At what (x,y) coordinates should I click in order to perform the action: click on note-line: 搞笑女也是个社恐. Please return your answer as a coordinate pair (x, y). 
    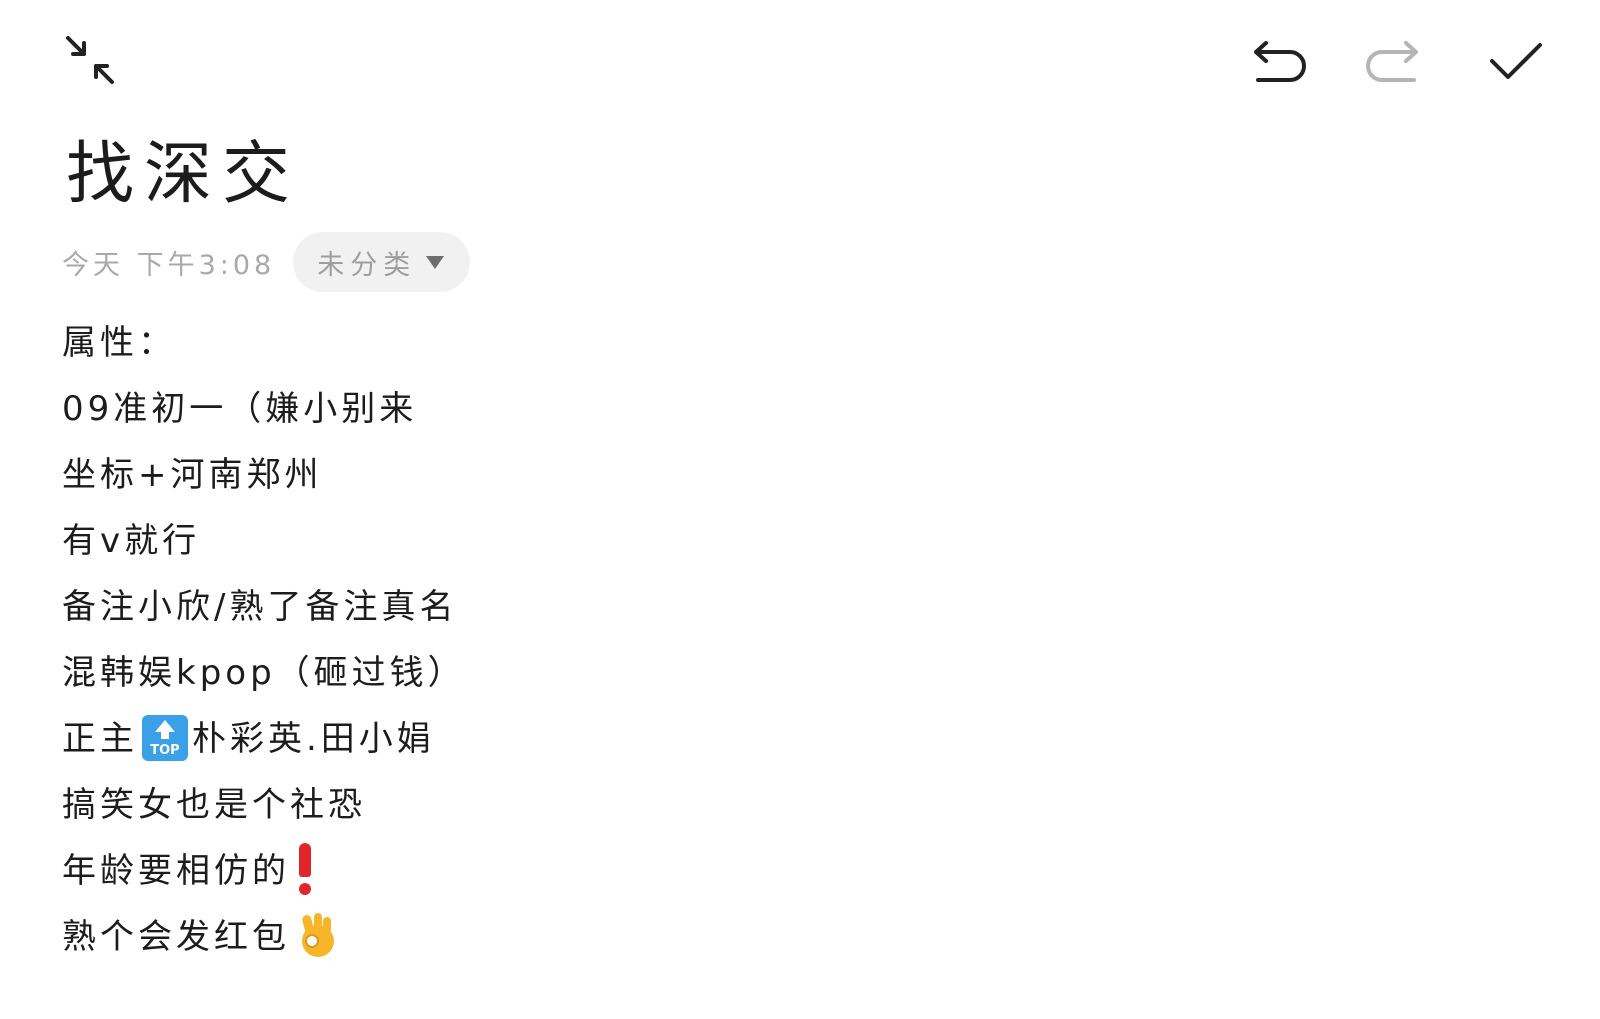
    Looking at the image, I should click on (787, 805).